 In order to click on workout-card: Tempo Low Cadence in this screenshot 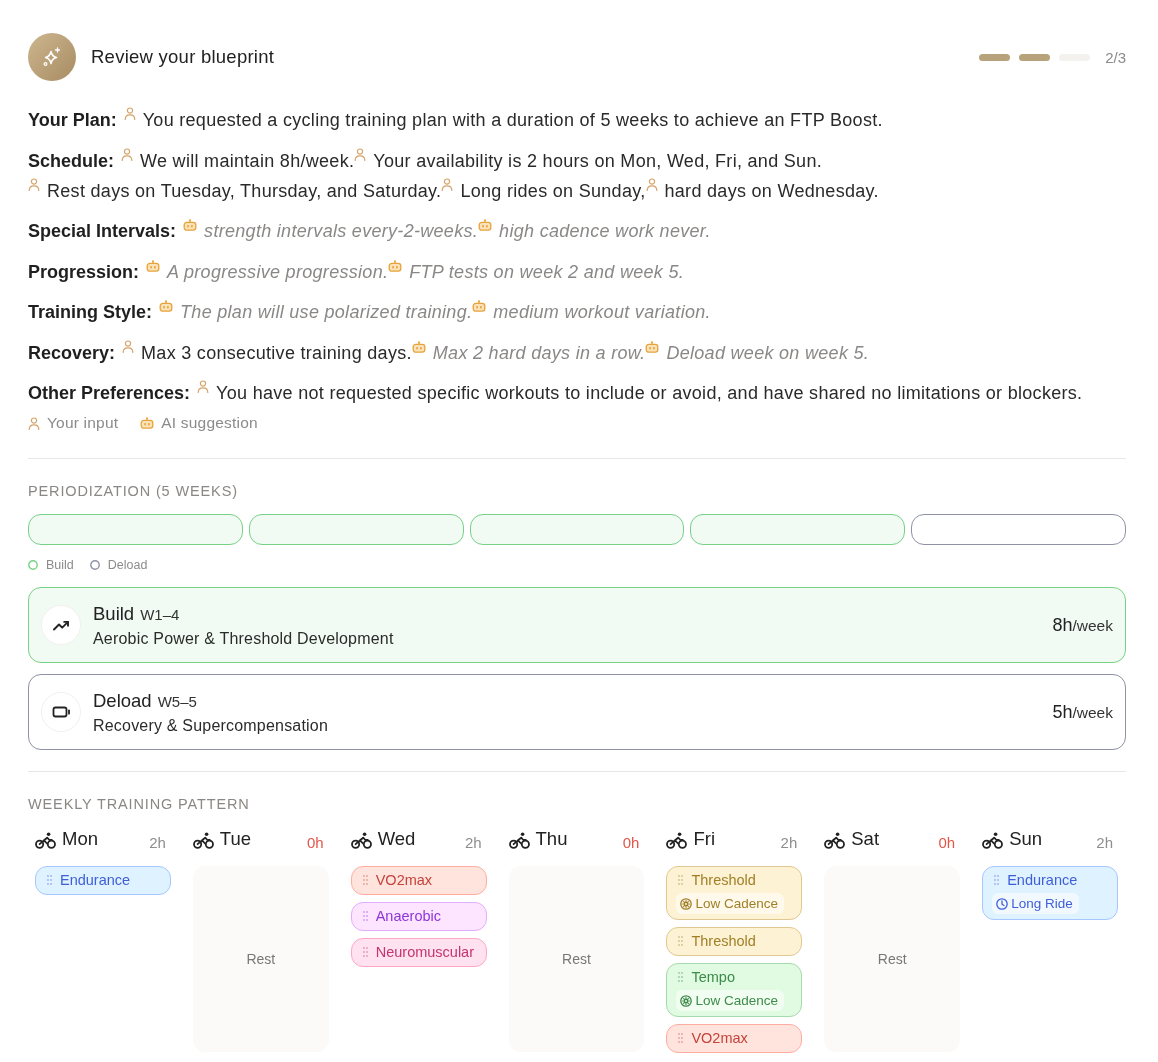, I will do `click(734, 990)`.